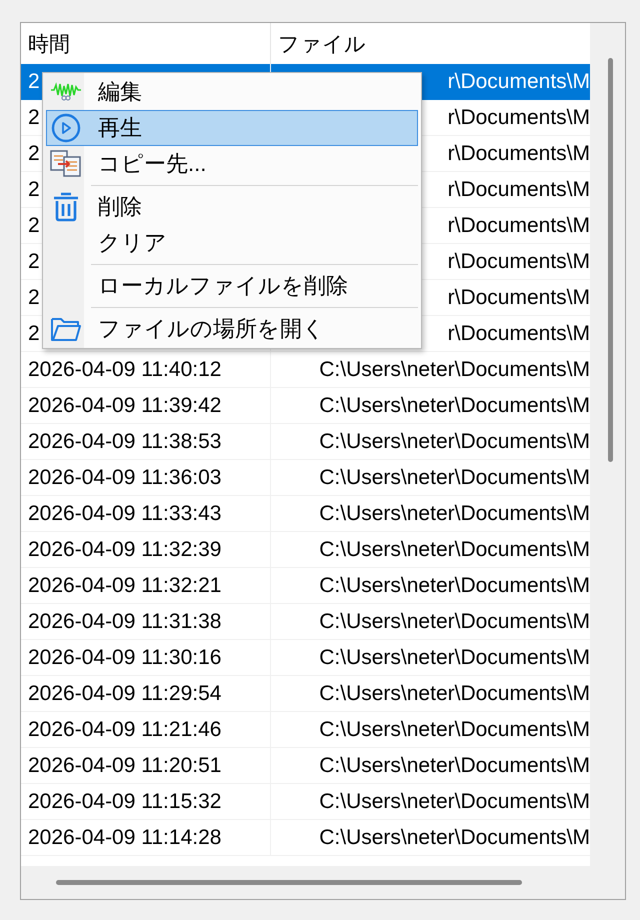 The width and height of the screenshot is (640, 920). I want to click on table-cell: 2026-04-09 11:21:46, so click(125, 730).